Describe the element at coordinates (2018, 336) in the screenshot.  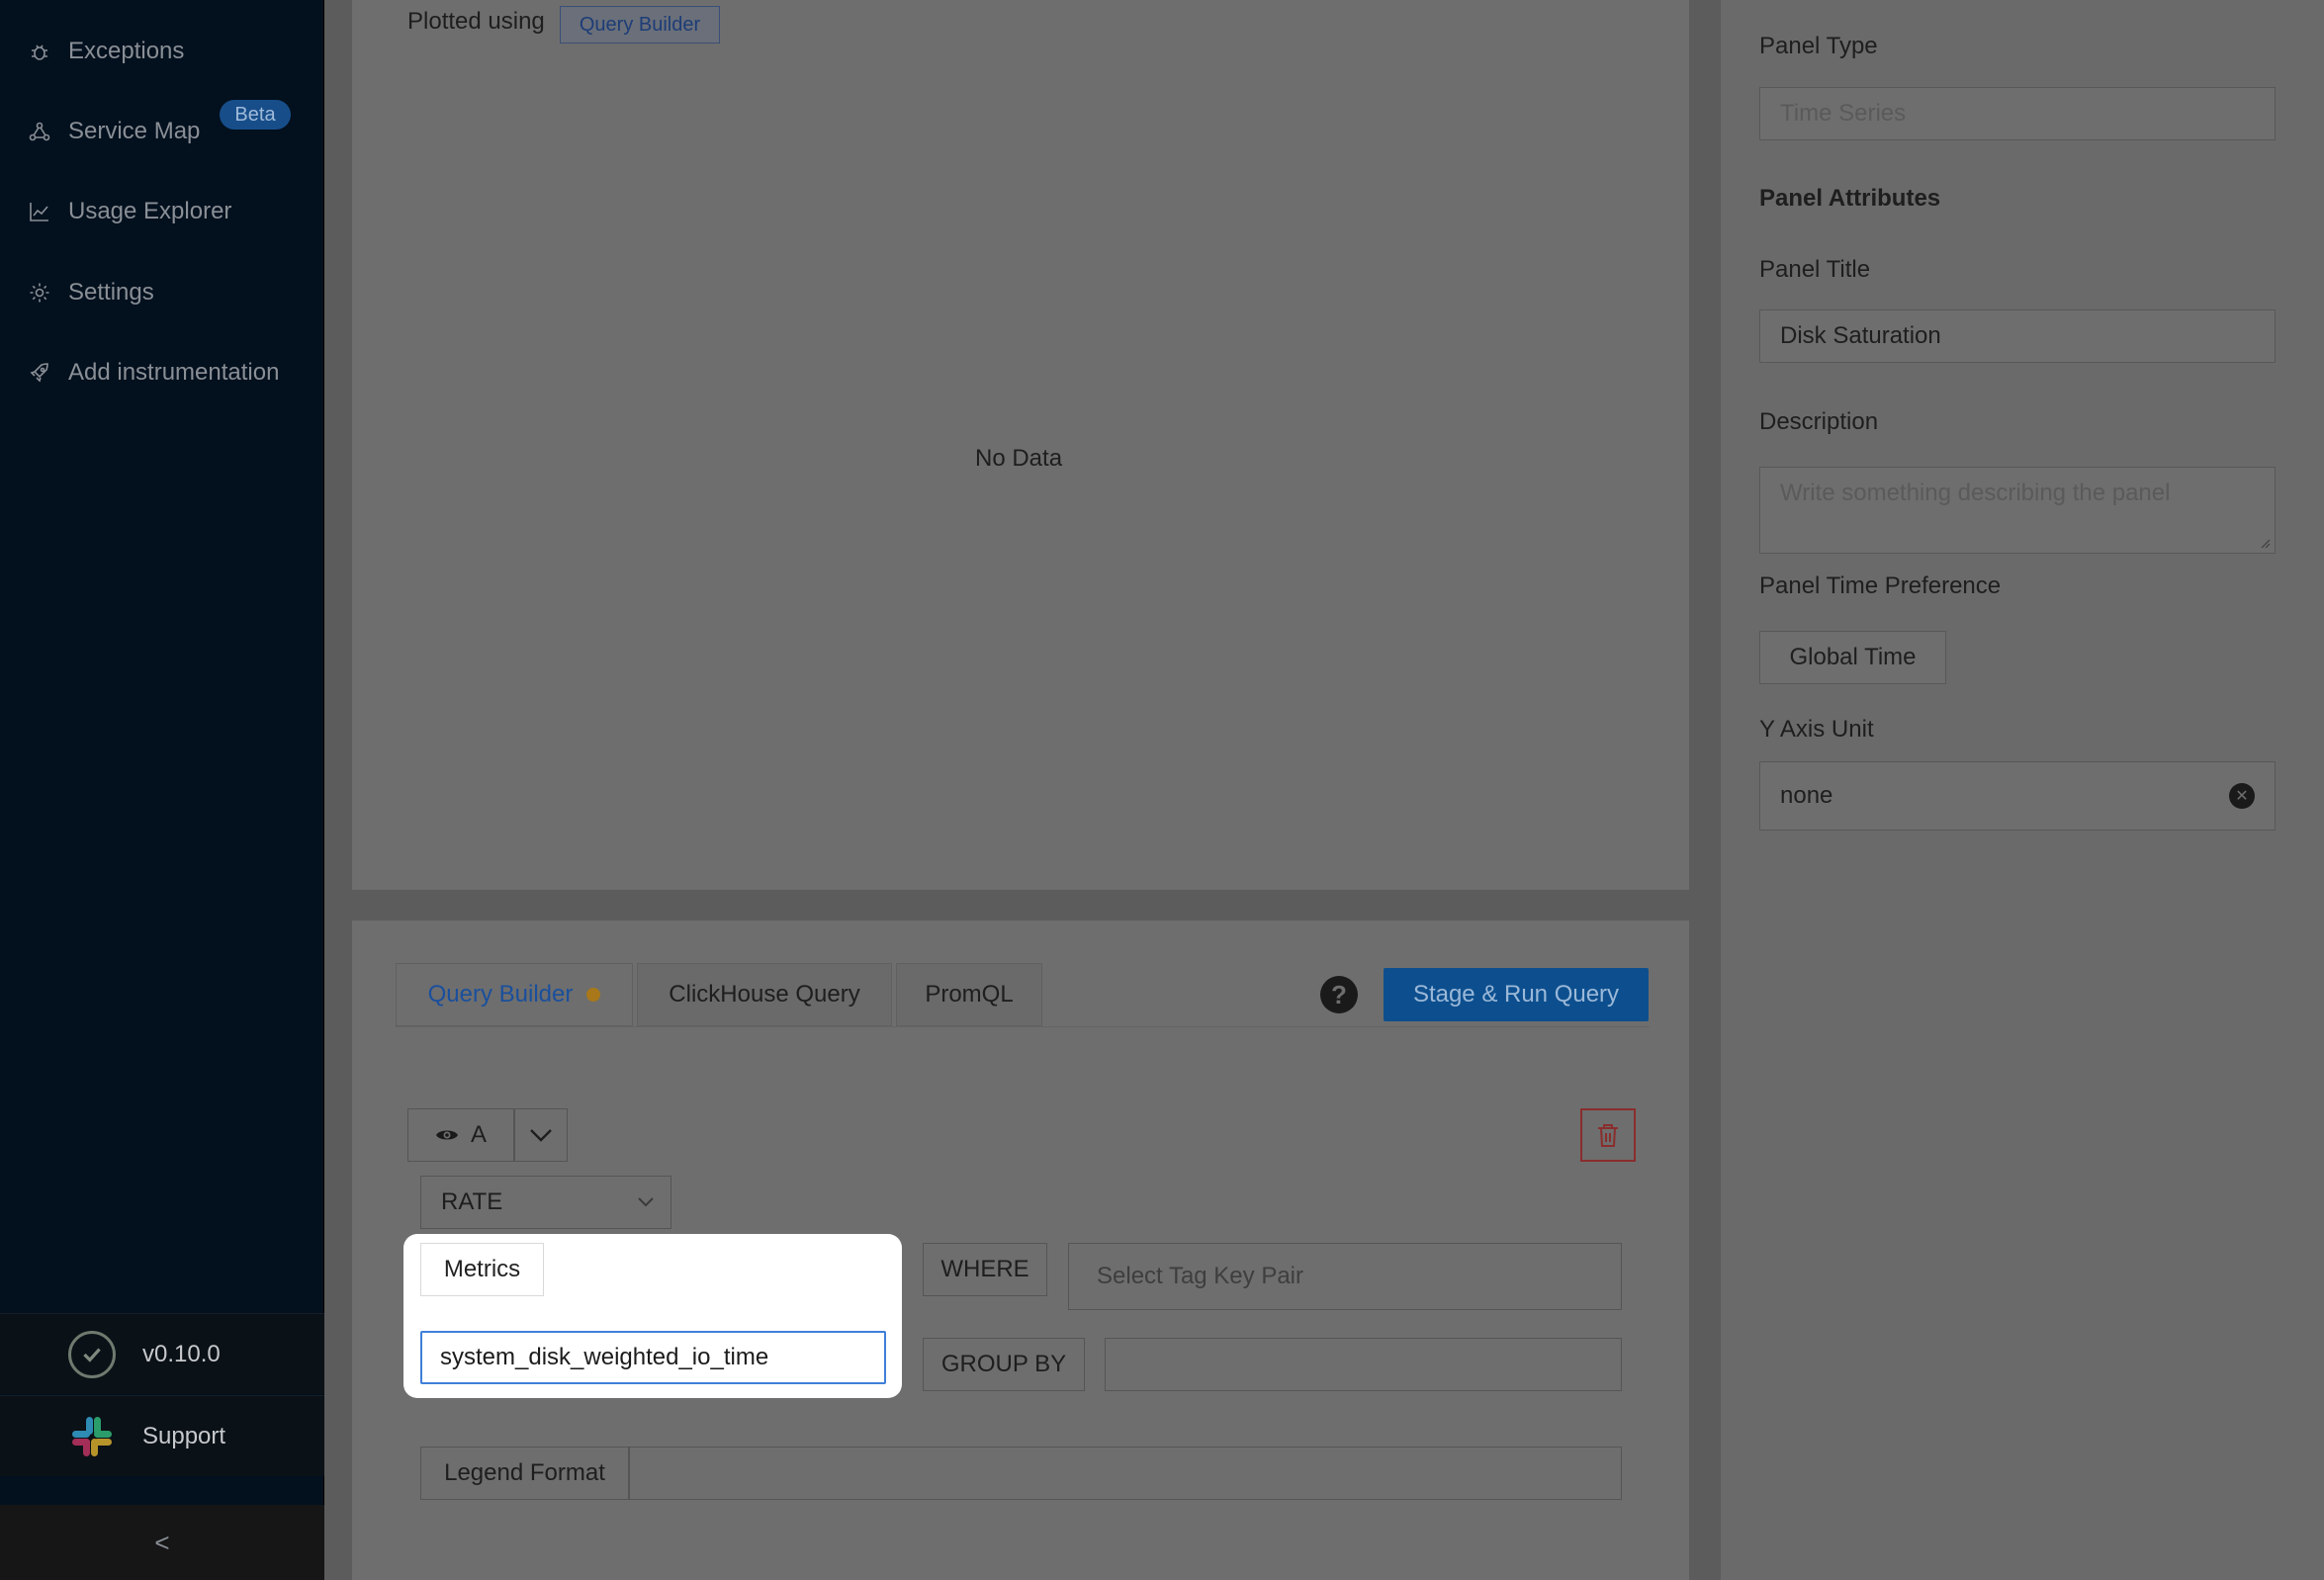
I see `panel-title-input: Disk Saturation` at that location.